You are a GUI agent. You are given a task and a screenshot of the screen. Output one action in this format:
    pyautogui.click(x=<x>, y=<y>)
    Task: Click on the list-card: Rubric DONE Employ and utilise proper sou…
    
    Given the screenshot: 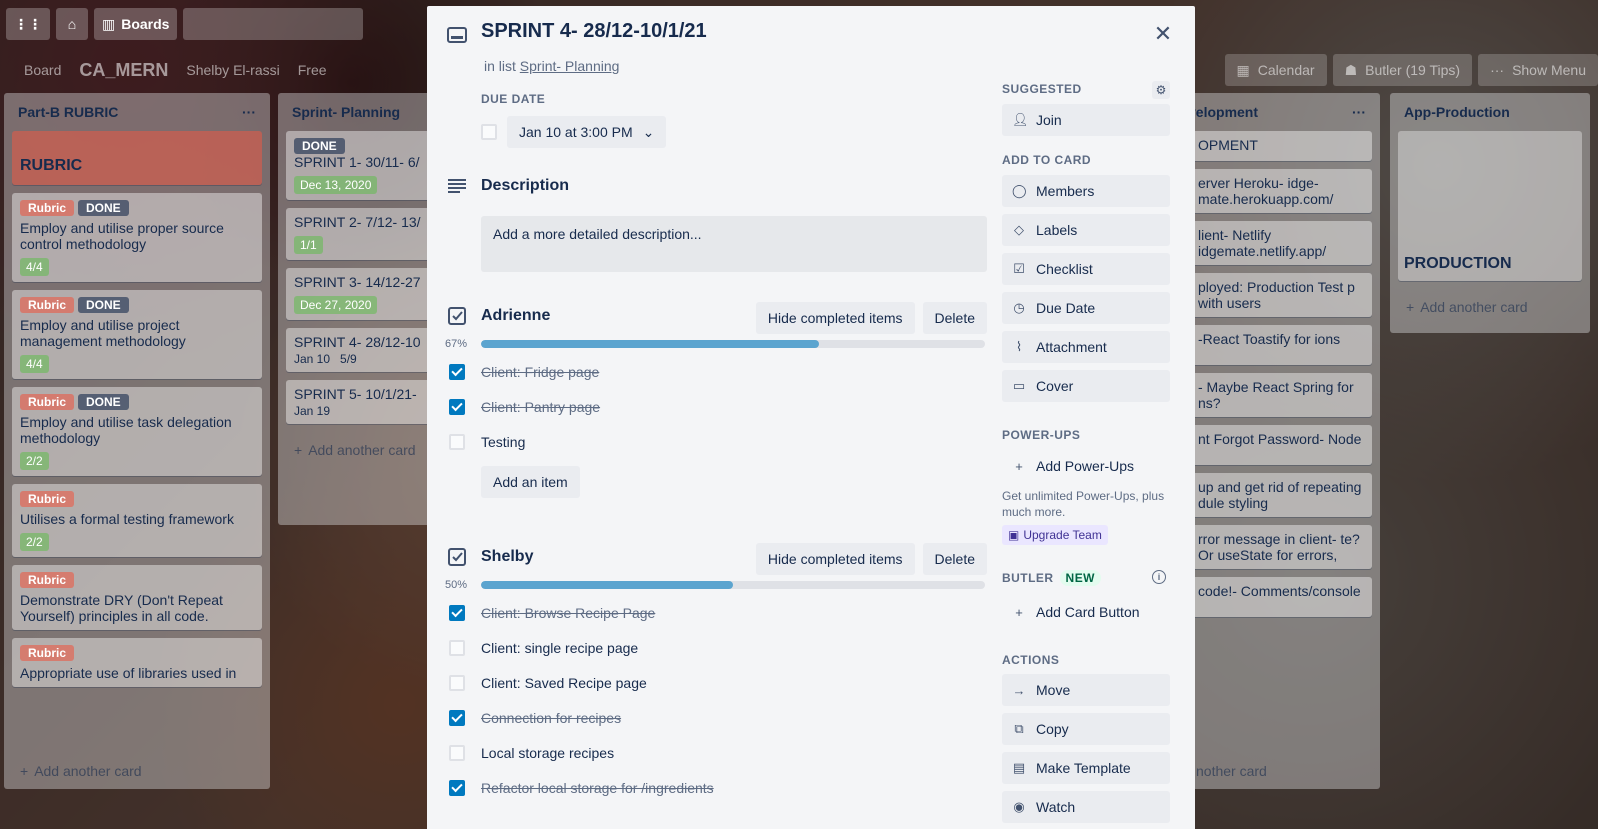 What is the action you would take?
    pyautogui.click(x=137, y=237)
    